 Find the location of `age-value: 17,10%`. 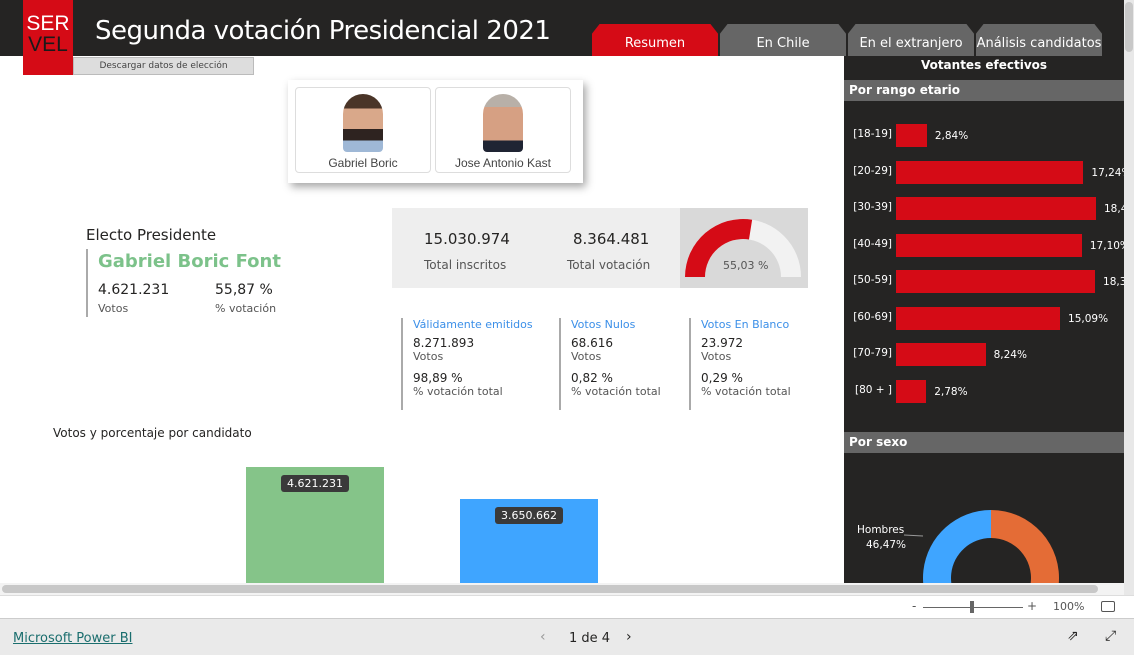

age-value: 17,10% is located at coordinates (1106, 245).